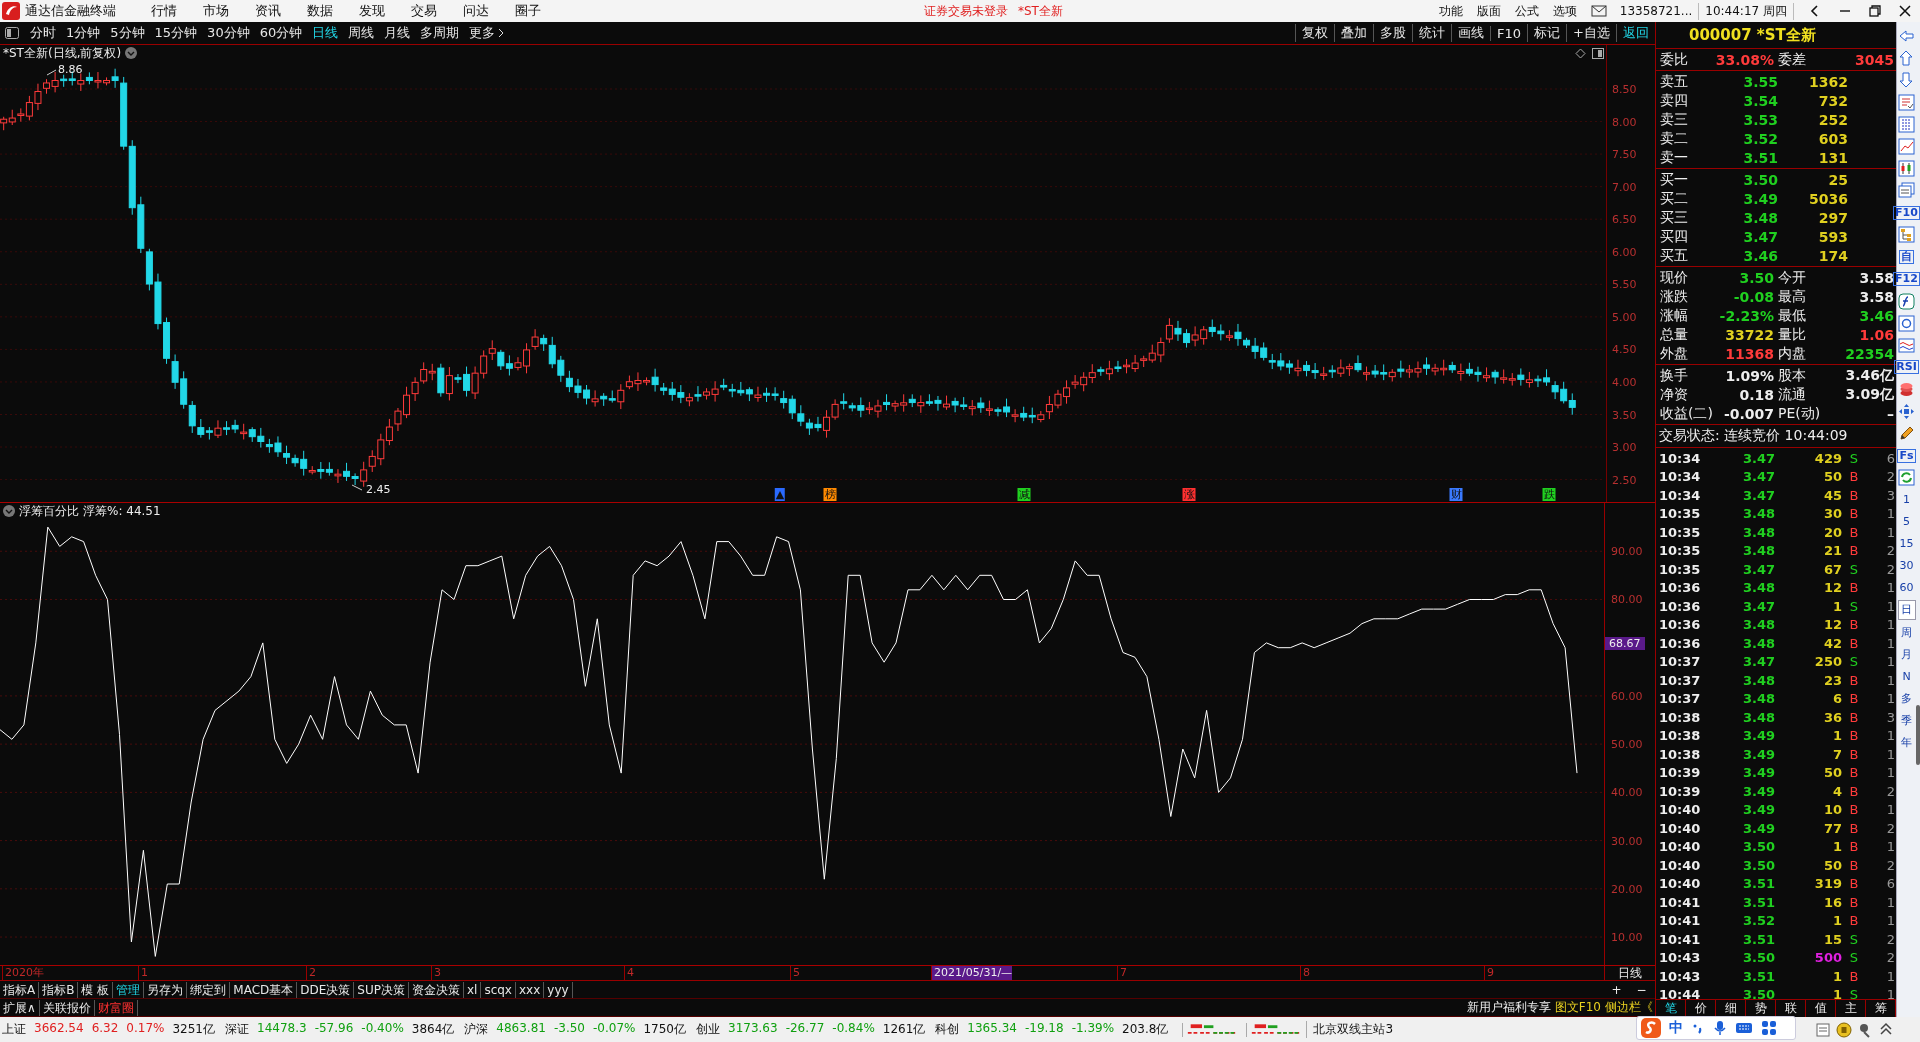  I want to click on indicator-tab: 指标B, so click(59, 989).